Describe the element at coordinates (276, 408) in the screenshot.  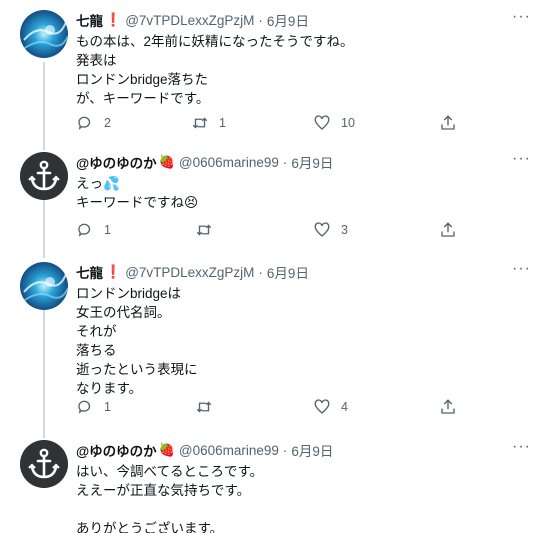
I see `tweet-actions: 1 4` at that location.